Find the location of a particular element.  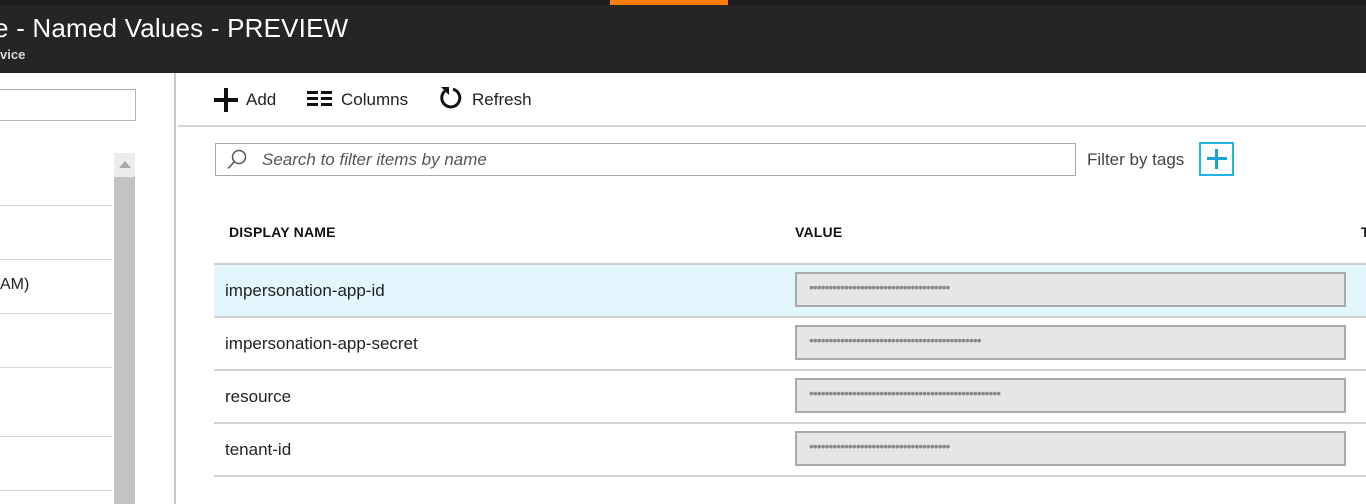

columns-button: Columns is located at coordinates (357, 100).